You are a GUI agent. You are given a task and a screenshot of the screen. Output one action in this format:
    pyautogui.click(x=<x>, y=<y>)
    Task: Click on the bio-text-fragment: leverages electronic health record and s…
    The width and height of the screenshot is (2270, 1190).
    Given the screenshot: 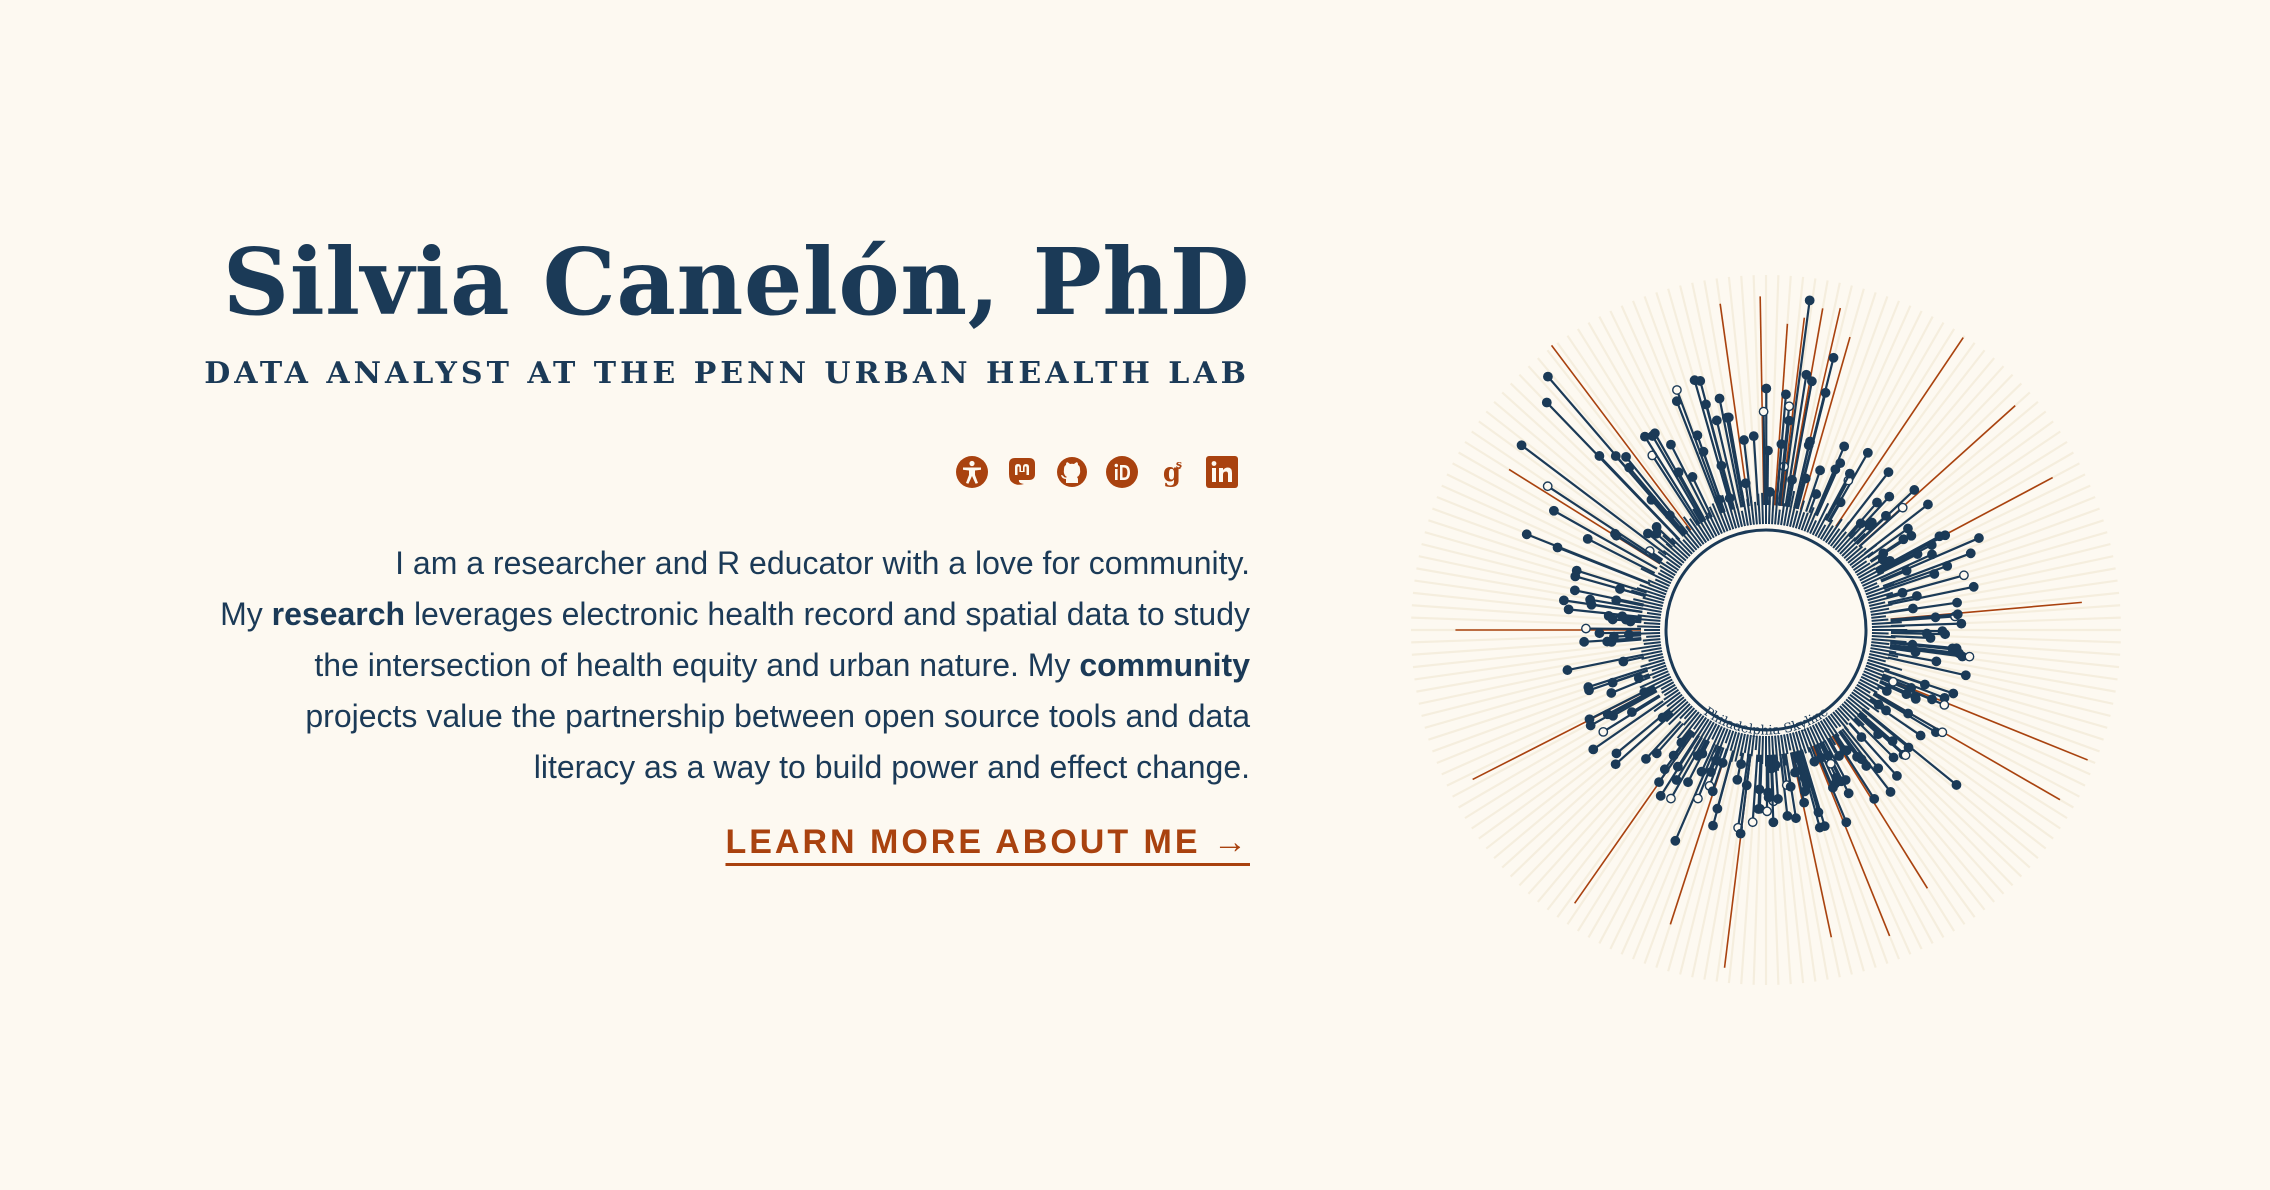 What is the action you would take?
    pyautogui.click(x=827, y=613)
    